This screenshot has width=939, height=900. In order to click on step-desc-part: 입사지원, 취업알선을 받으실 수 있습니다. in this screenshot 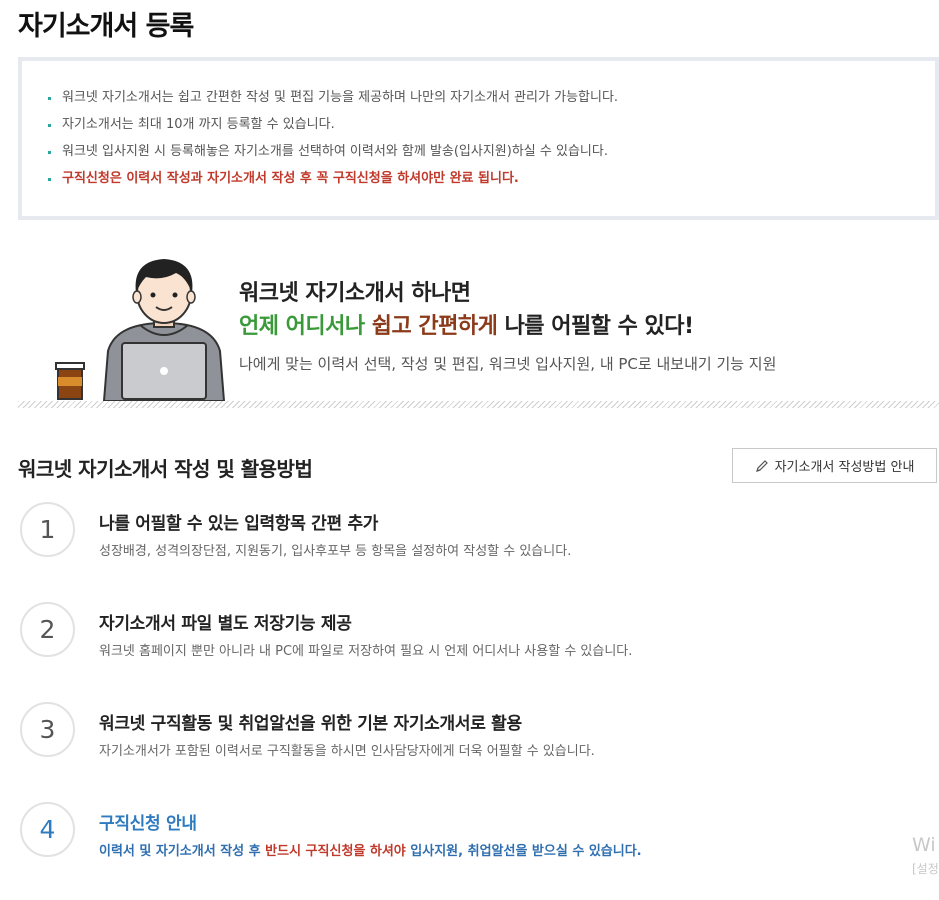, I will do `click(523, 851)`.